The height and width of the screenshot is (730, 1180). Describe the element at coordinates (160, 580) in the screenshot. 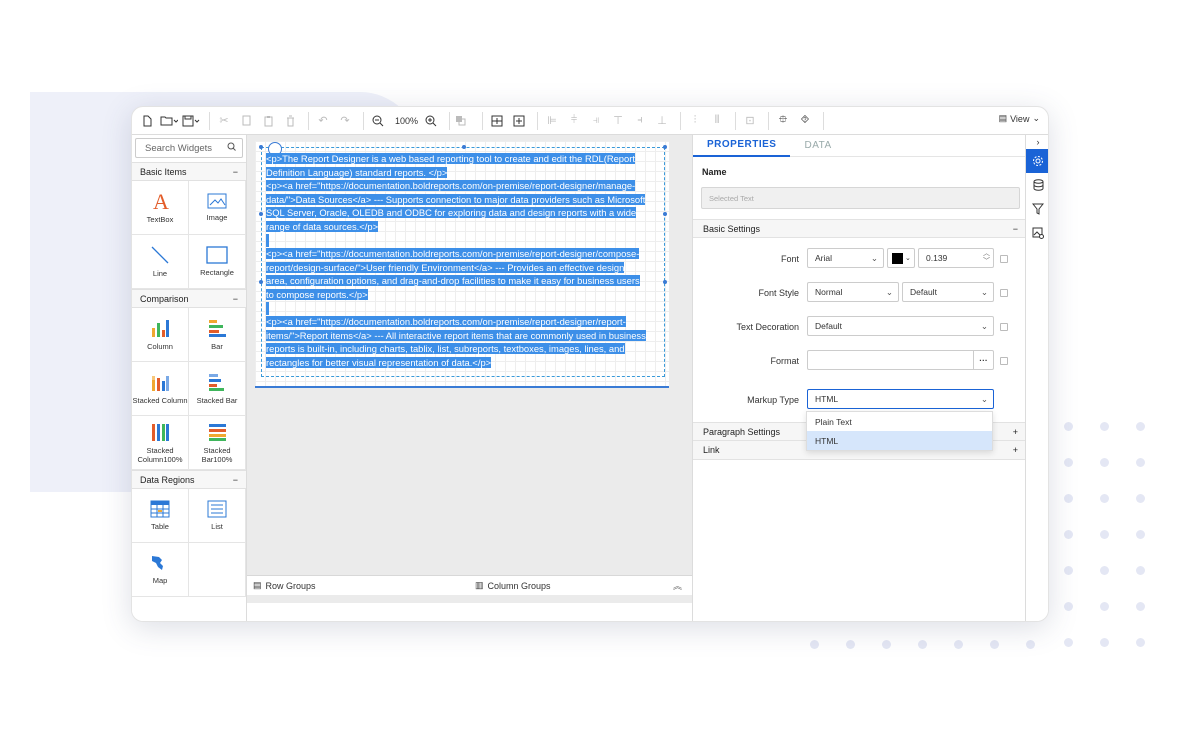

I see `widget-label: Map` at that location.